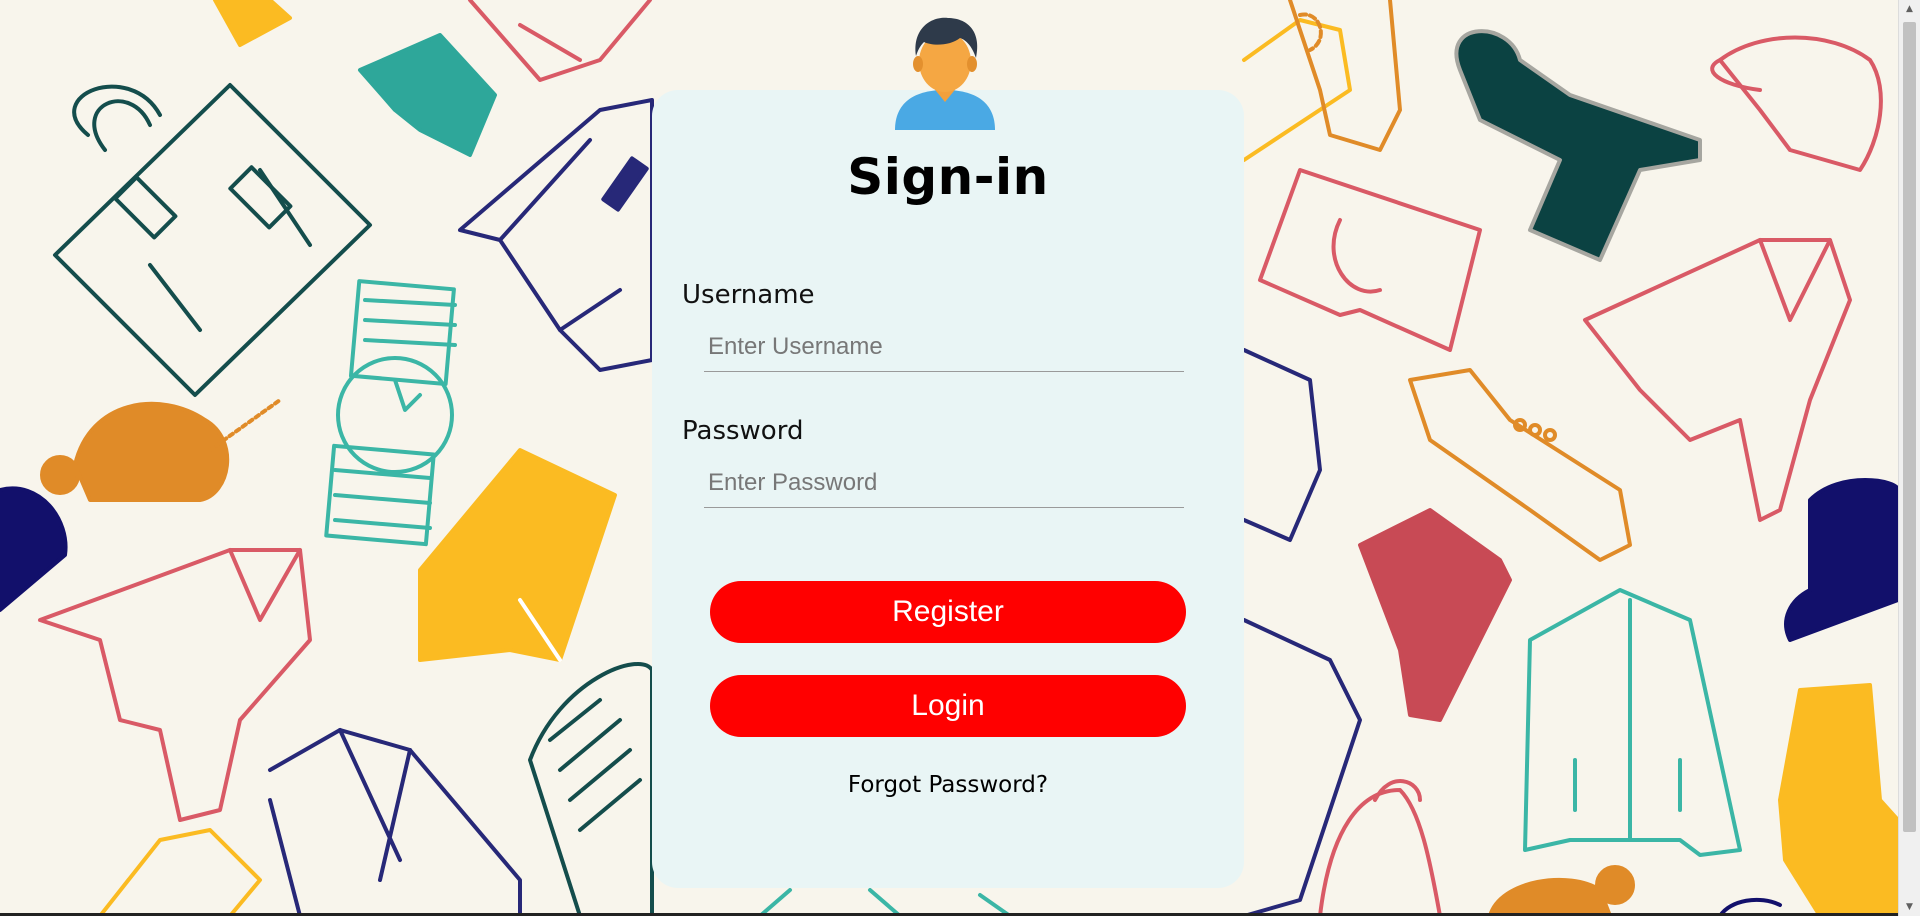 The width and height of the screenshot is (1920, 916). What do you see at coordinates (948, 177) in the screenshot?
I see `page-title: Sign-in` at bounding box center [948, 177].